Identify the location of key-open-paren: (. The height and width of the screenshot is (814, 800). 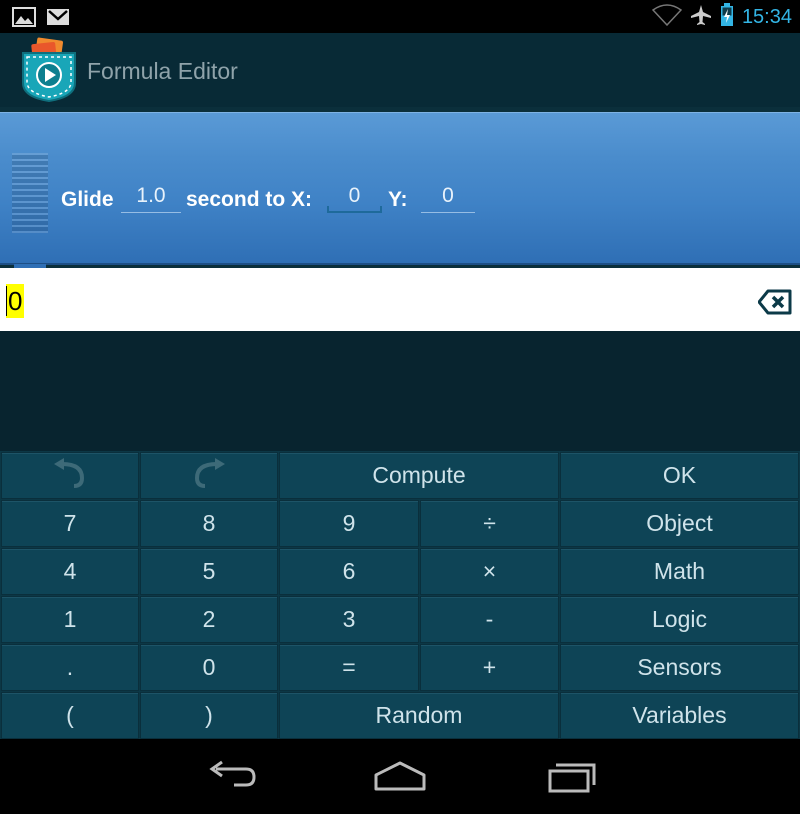
(70, 715).